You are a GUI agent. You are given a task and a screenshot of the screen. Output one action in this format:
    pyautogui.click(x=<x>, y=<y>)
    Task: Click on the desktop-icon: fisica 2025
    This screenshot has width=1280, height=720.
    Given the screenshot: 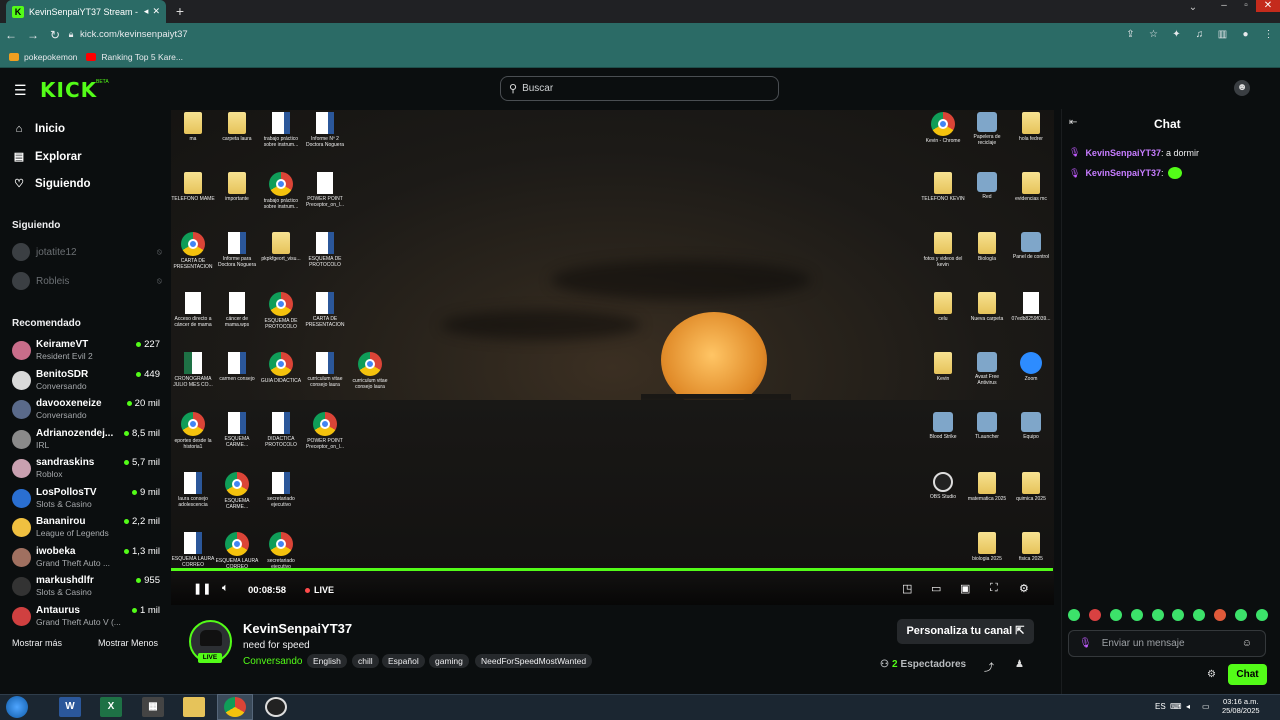 What is the action you would take?
    pyautogui.click(x=1031, y=550)
    